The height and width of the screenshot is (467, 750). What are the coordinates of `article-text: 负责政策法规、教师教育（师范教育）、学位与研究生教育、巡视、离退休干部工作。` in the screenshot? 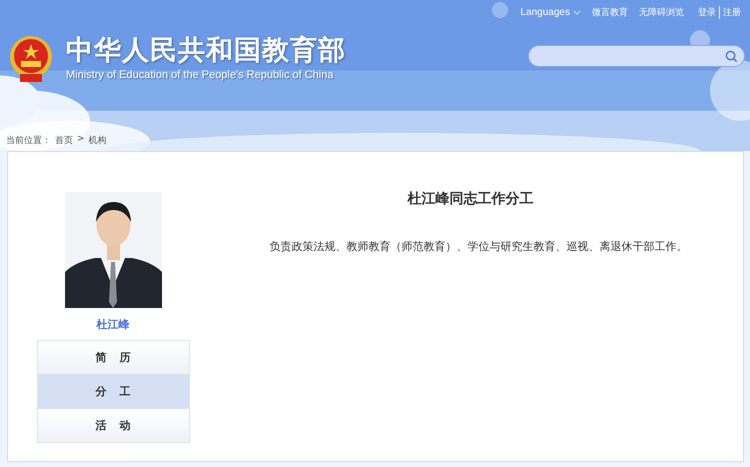 It's located at (478, 246).